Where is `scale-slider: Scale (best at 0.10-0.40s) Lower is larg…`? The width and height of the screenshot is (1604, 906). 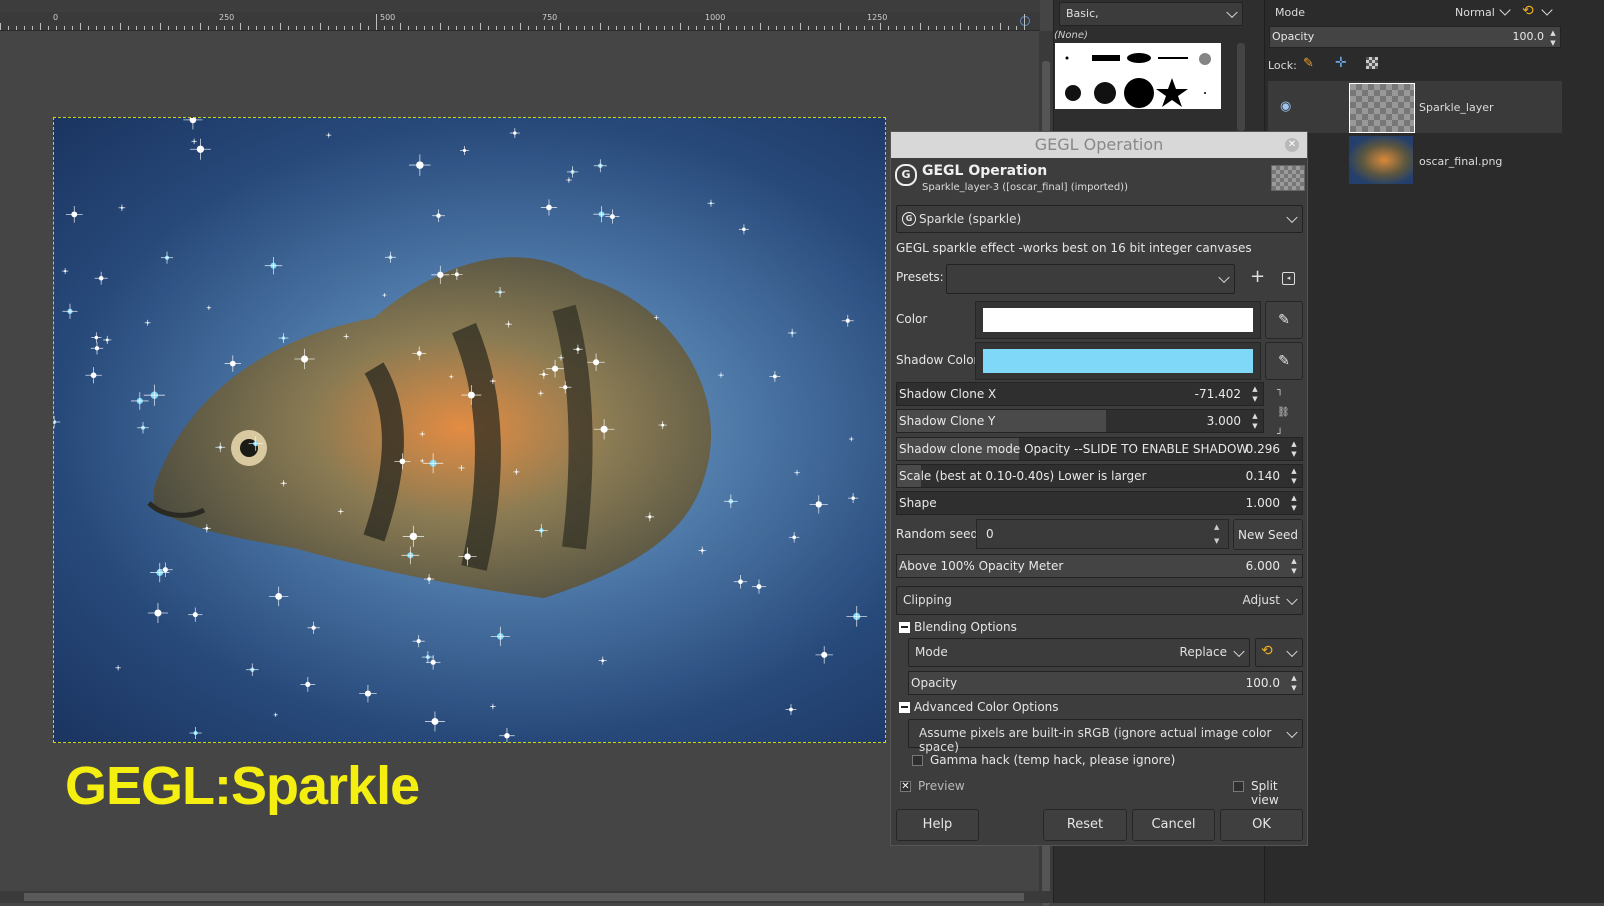
scale-slider: Scale (best at 0.10-0.40s) Lower is larg… is located at coordinates (1099, 476).